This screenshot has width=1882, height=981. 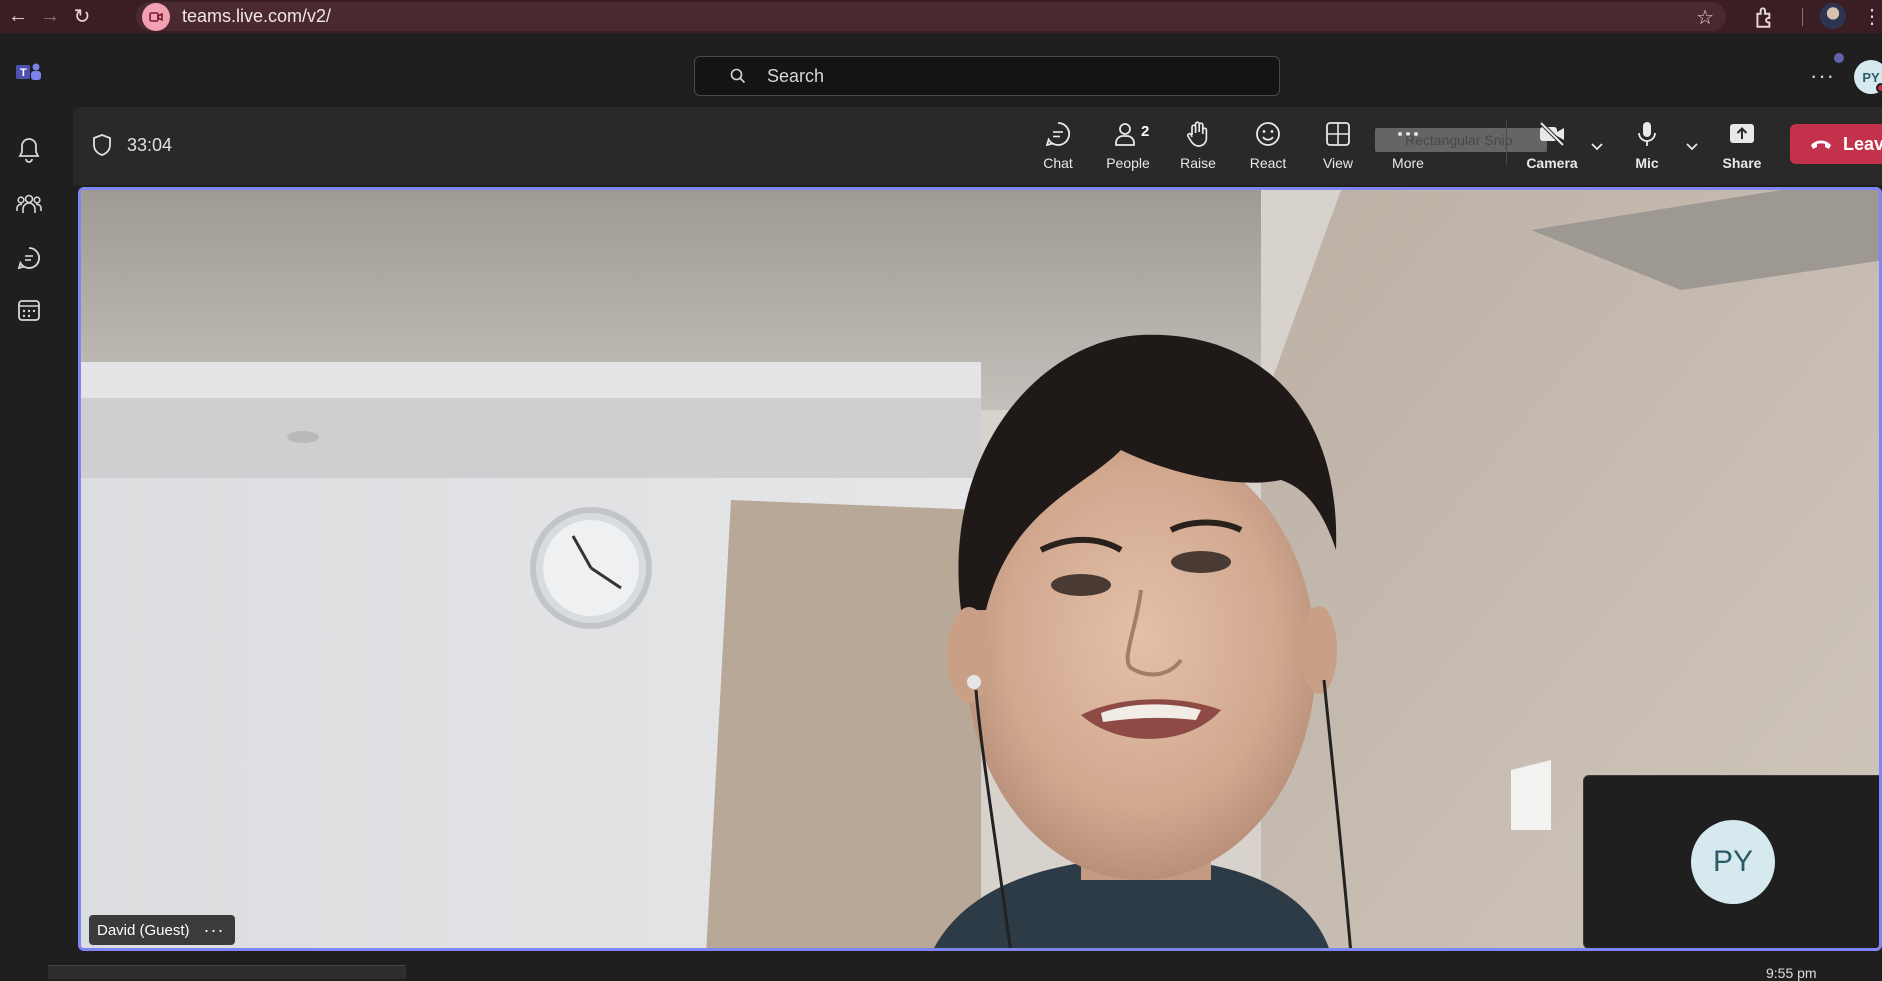 What do you see at coordinates (1552, 134) in the screenshot?
I see `camera-off-icon` at bounding box center [1552, 134].